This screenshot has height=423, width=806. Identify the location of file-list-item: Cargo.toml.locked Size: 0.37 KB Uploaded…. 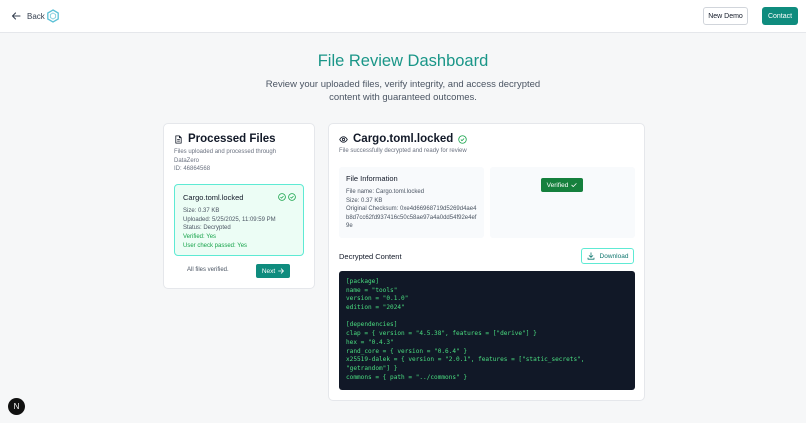
(239, 220).